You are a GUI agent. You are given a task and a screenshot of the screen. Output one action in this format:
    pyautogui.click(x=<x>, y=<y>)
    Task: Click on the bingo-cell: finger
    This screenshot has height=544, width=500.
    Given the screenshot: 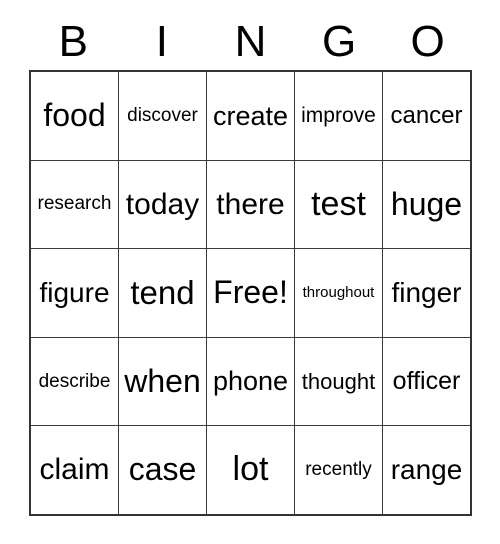 What is the action you would take?
    pyautogui.click(x=426, y=293)
    